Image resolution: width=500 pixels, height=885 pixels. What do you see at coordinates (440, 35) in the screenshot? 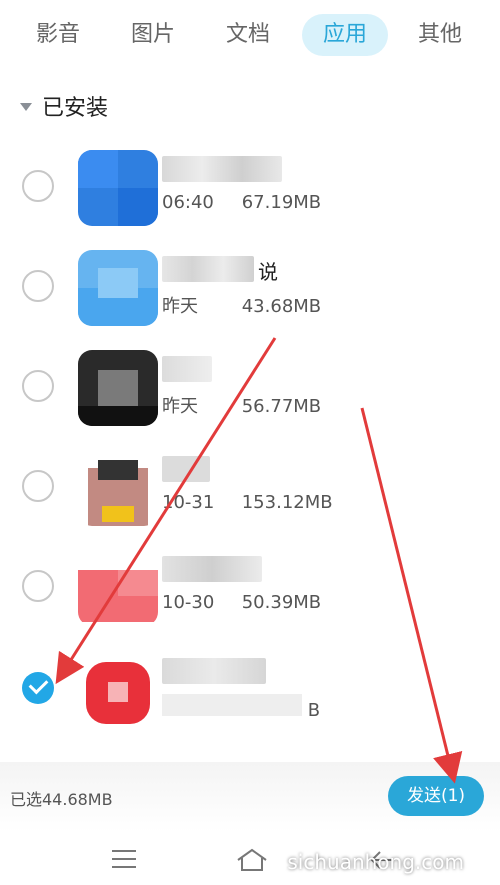
I see `tab-other: 其他` at bounding box center [440, 35].